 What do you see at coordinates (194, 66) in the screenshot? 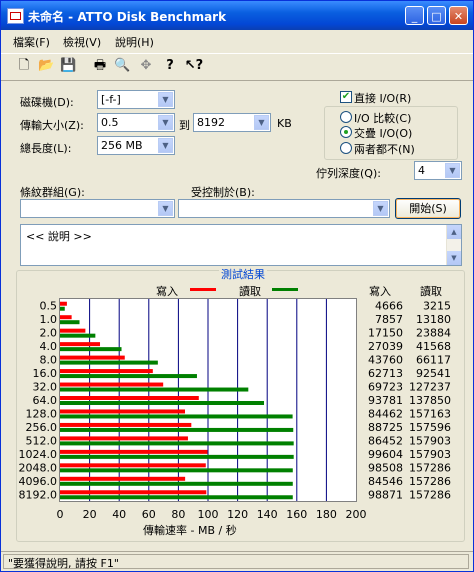
I see `context-help-icon: ↖?` at bounding box center [194, 66].